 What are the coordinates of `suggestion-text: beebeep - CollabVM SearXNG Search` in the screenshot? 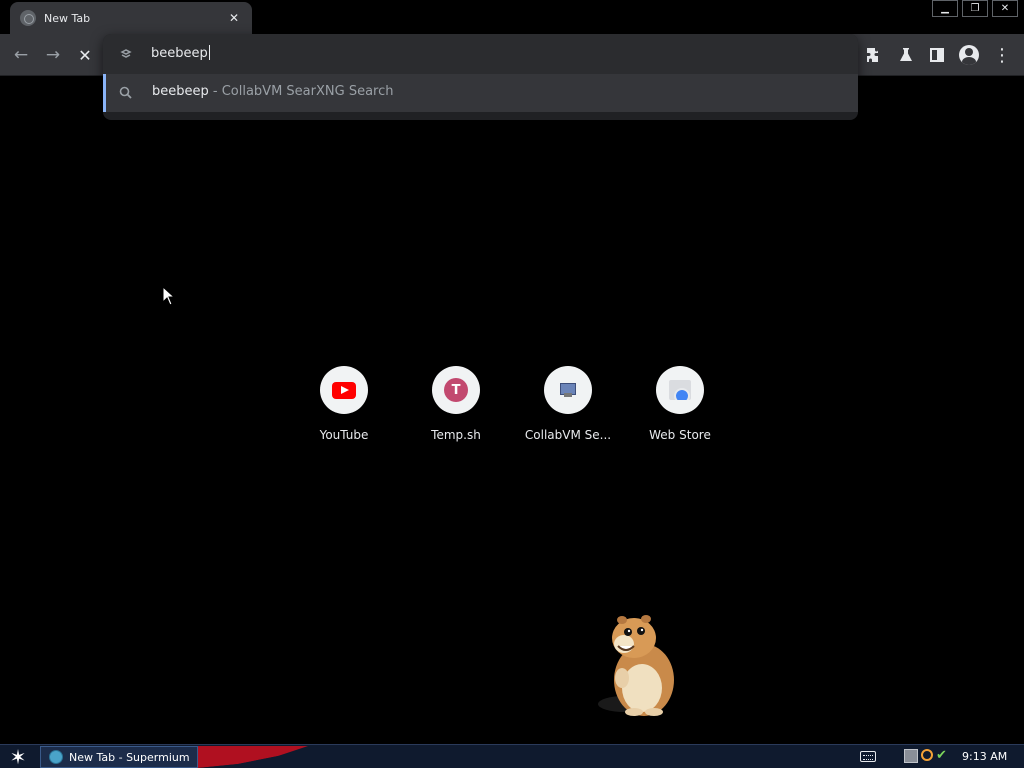 It's located at (272, 91).